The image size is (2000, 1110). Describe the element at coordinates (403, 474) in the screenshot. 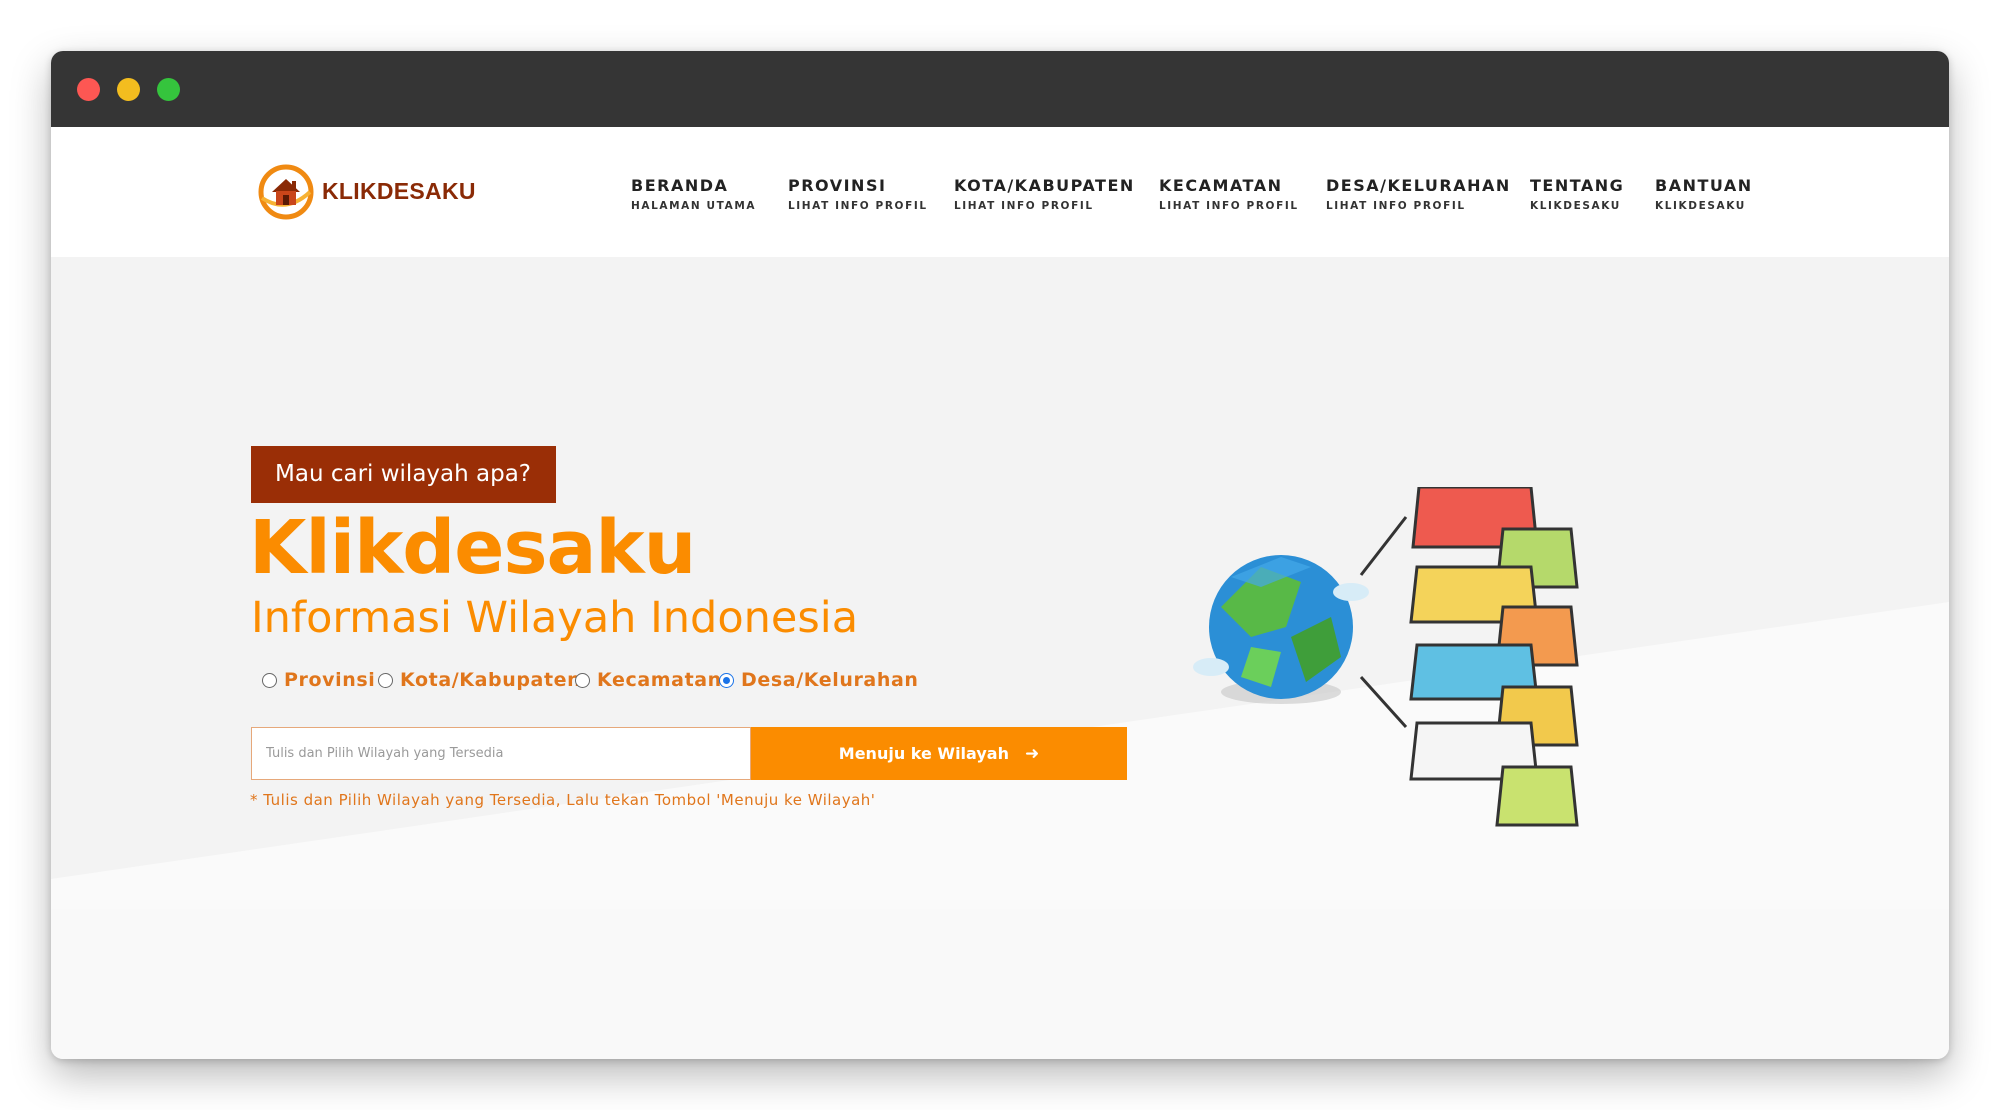

I see `search-prompt-badge: Mau cari wilayah apa?` at that location.